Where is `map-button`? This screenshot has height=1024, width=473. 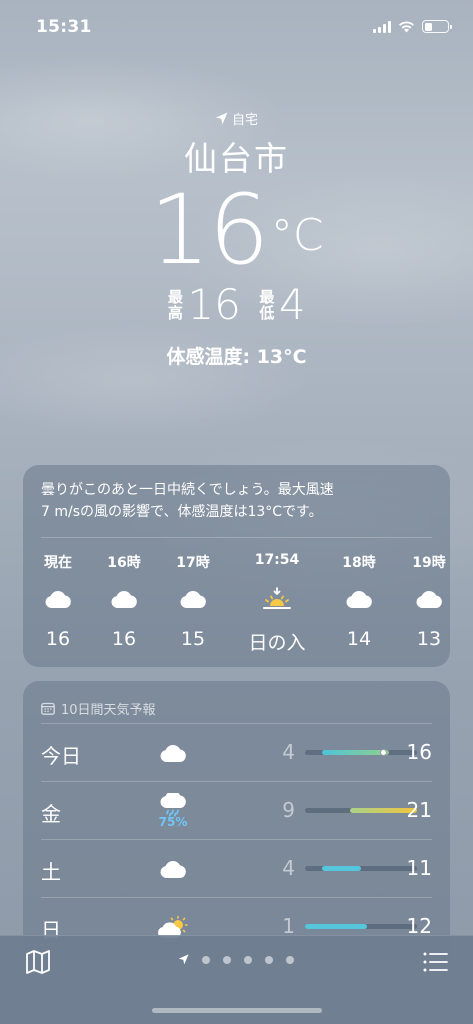
map-button is located at coordinates (38, 962).